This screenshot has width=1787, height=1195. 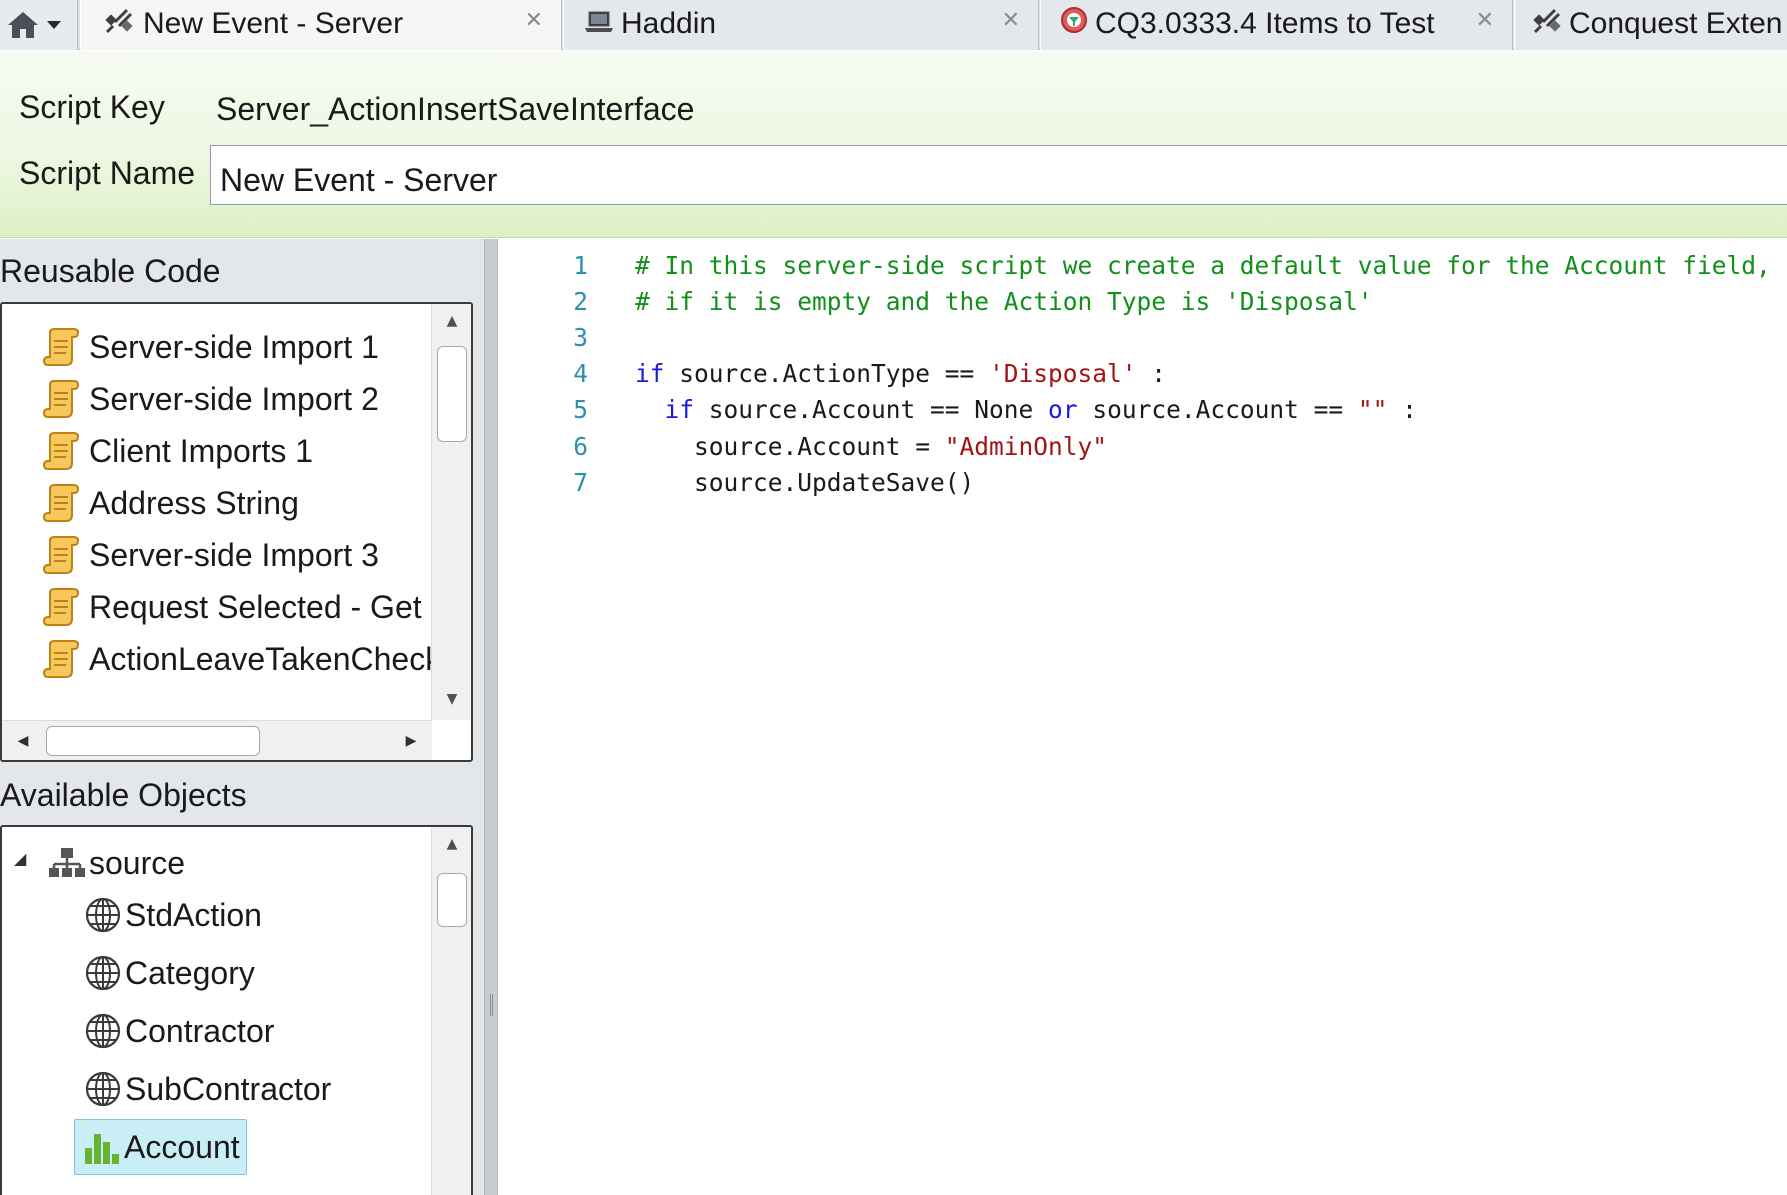 What do you see at coordinates (160, 1147) in the screenshot?
I see `tree-node-account: Account` at bounding box center [160, 1147].